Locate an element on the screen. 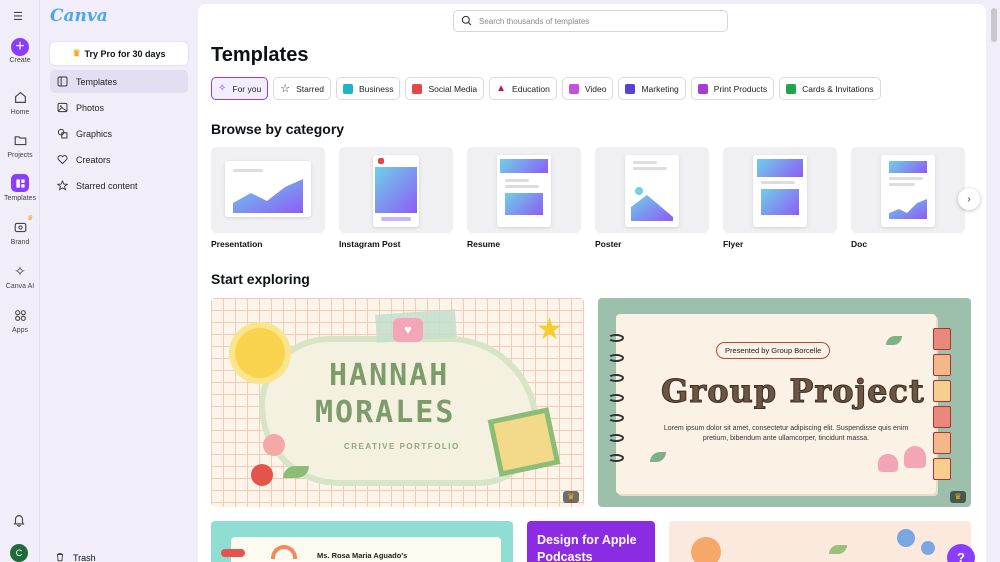 The width and height of the screenshot is (1000, 562). panel-item-label: Graphics is located at coordinates (94, 133).